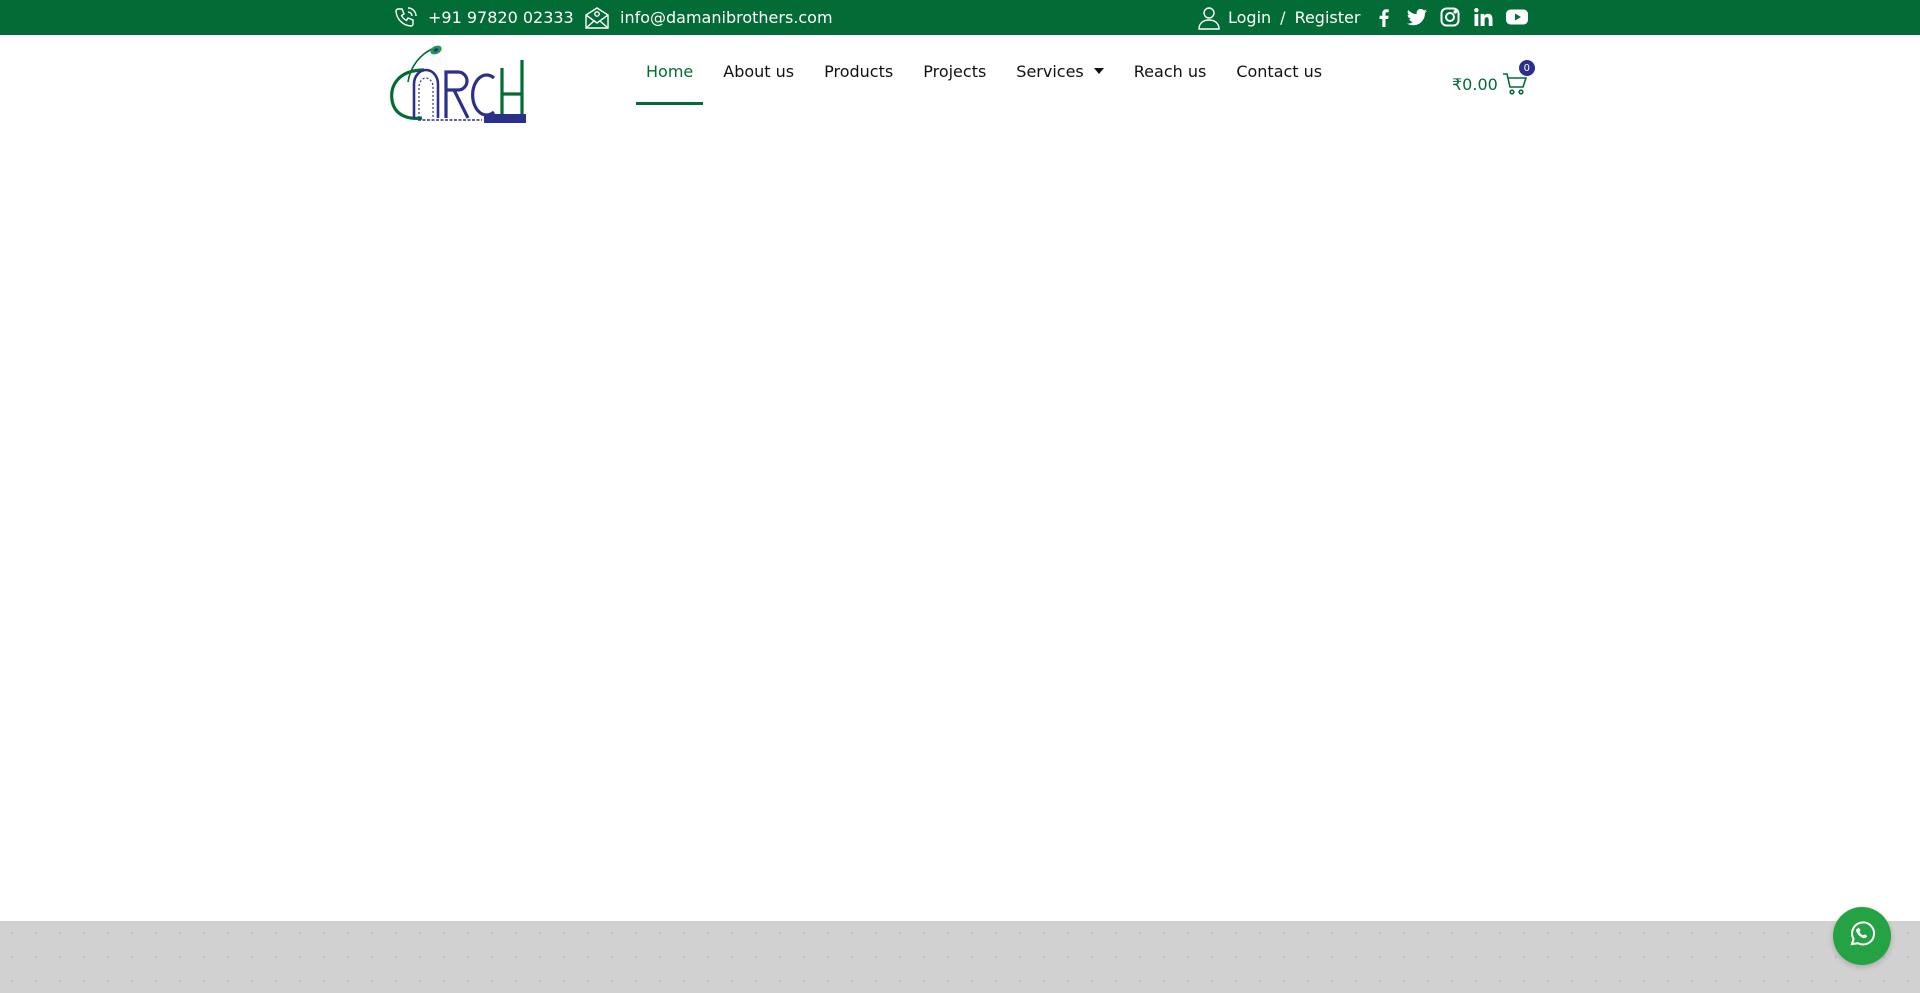  I want to click on twitter-icon, so click(1417, 17).